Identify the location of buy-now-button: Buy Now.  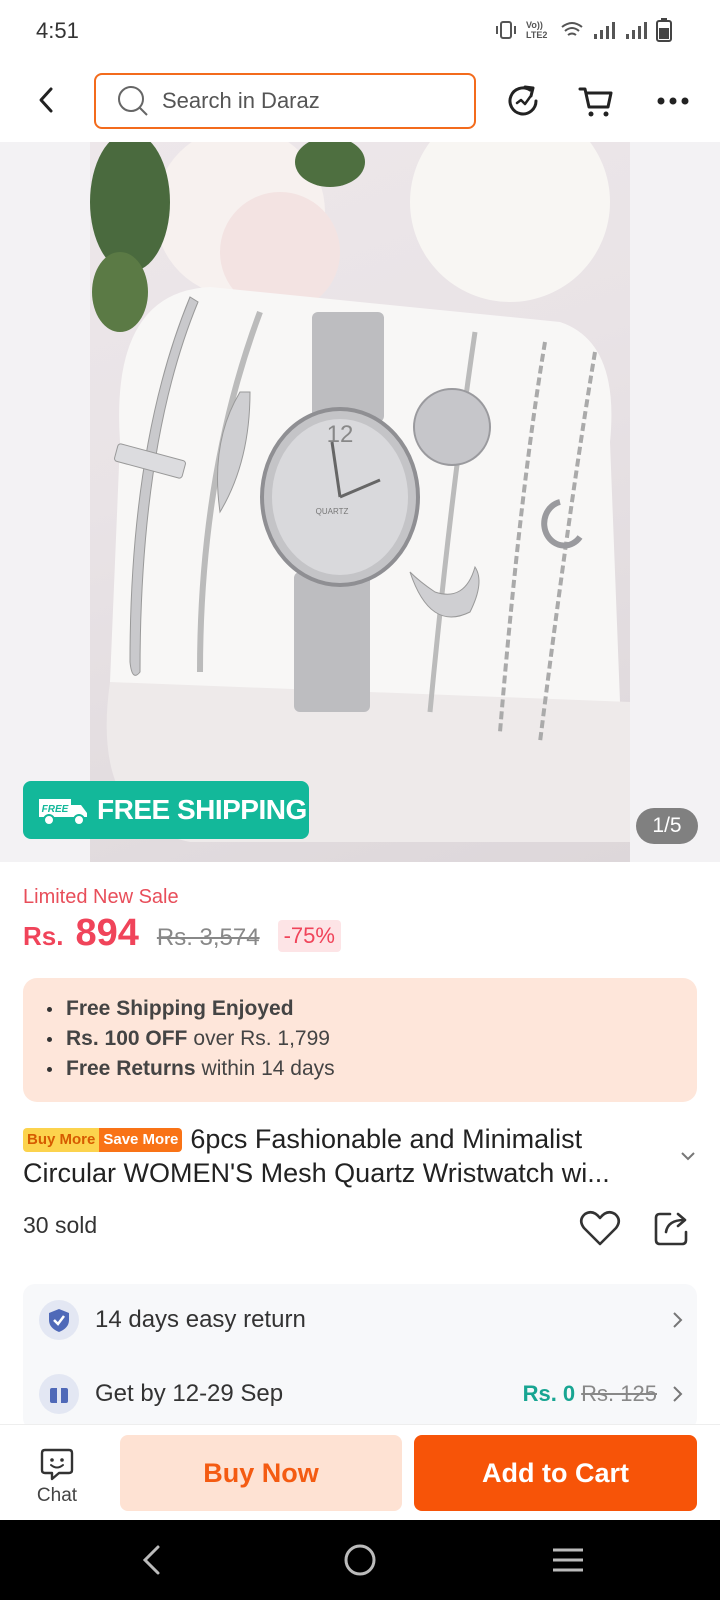
(261, 1473).